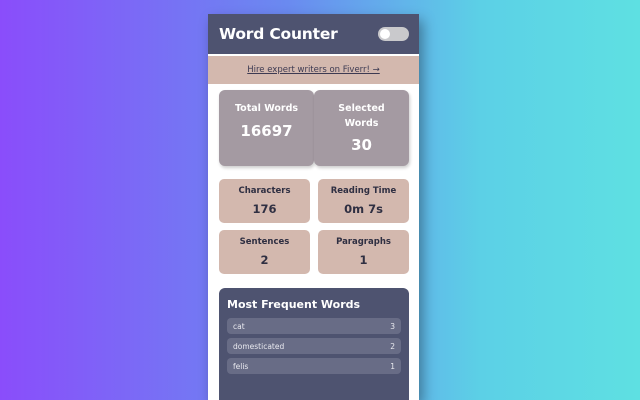 The width and height of the screenshot is (640, 400). What do you see at coordinates (361, 145) in the screenshot?
I see `selected-words-value: 30` at bounding box center [361, 145].